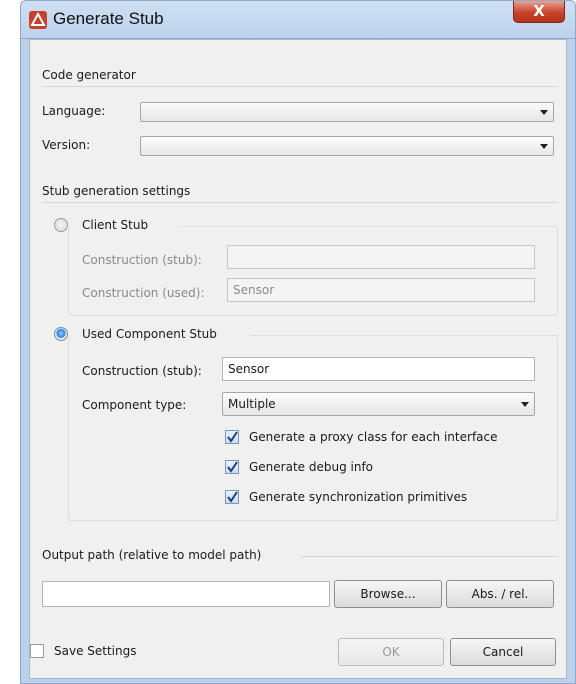 The width and height of the screenshot is (576, 684). What do you see at coordinates (186, 594) in the screenshot?
I see `output-path-field` at bounding box center [186, 594].